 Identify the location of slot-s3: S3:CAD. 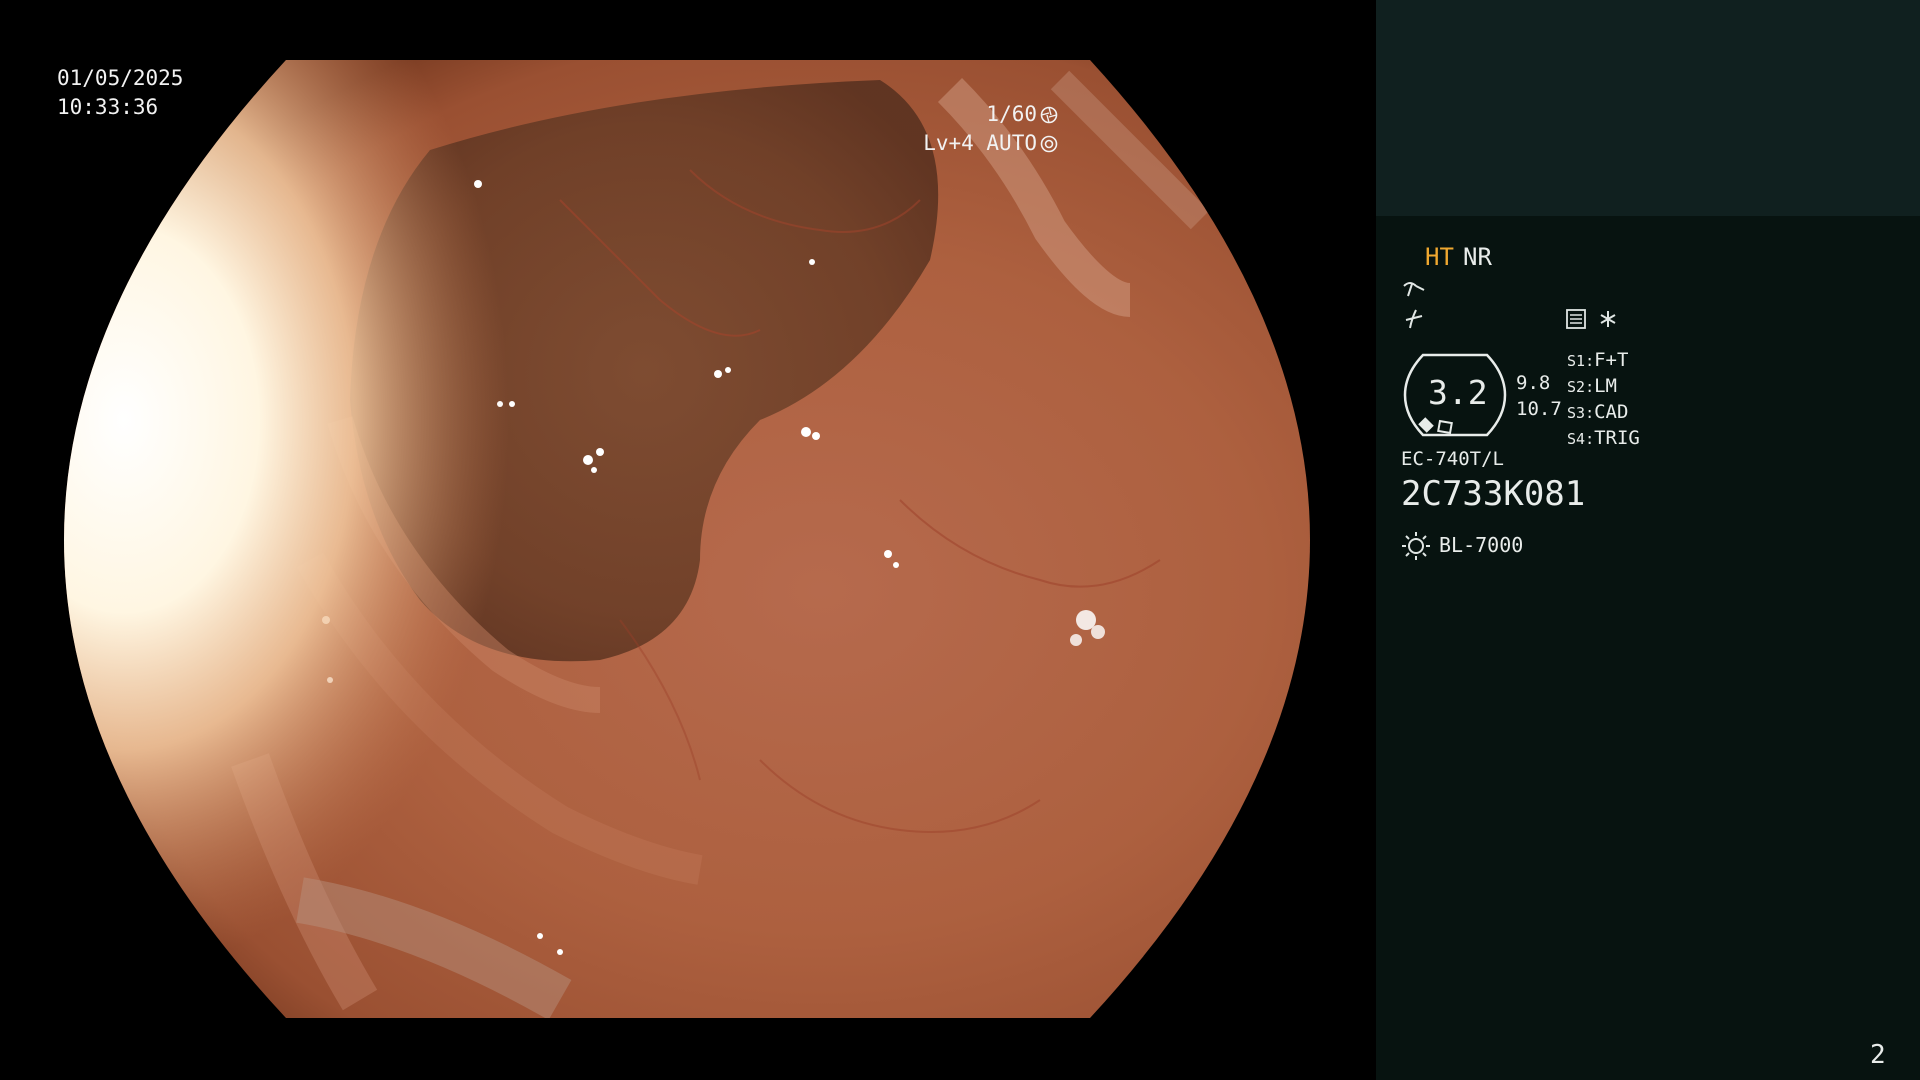
(1598, 412).